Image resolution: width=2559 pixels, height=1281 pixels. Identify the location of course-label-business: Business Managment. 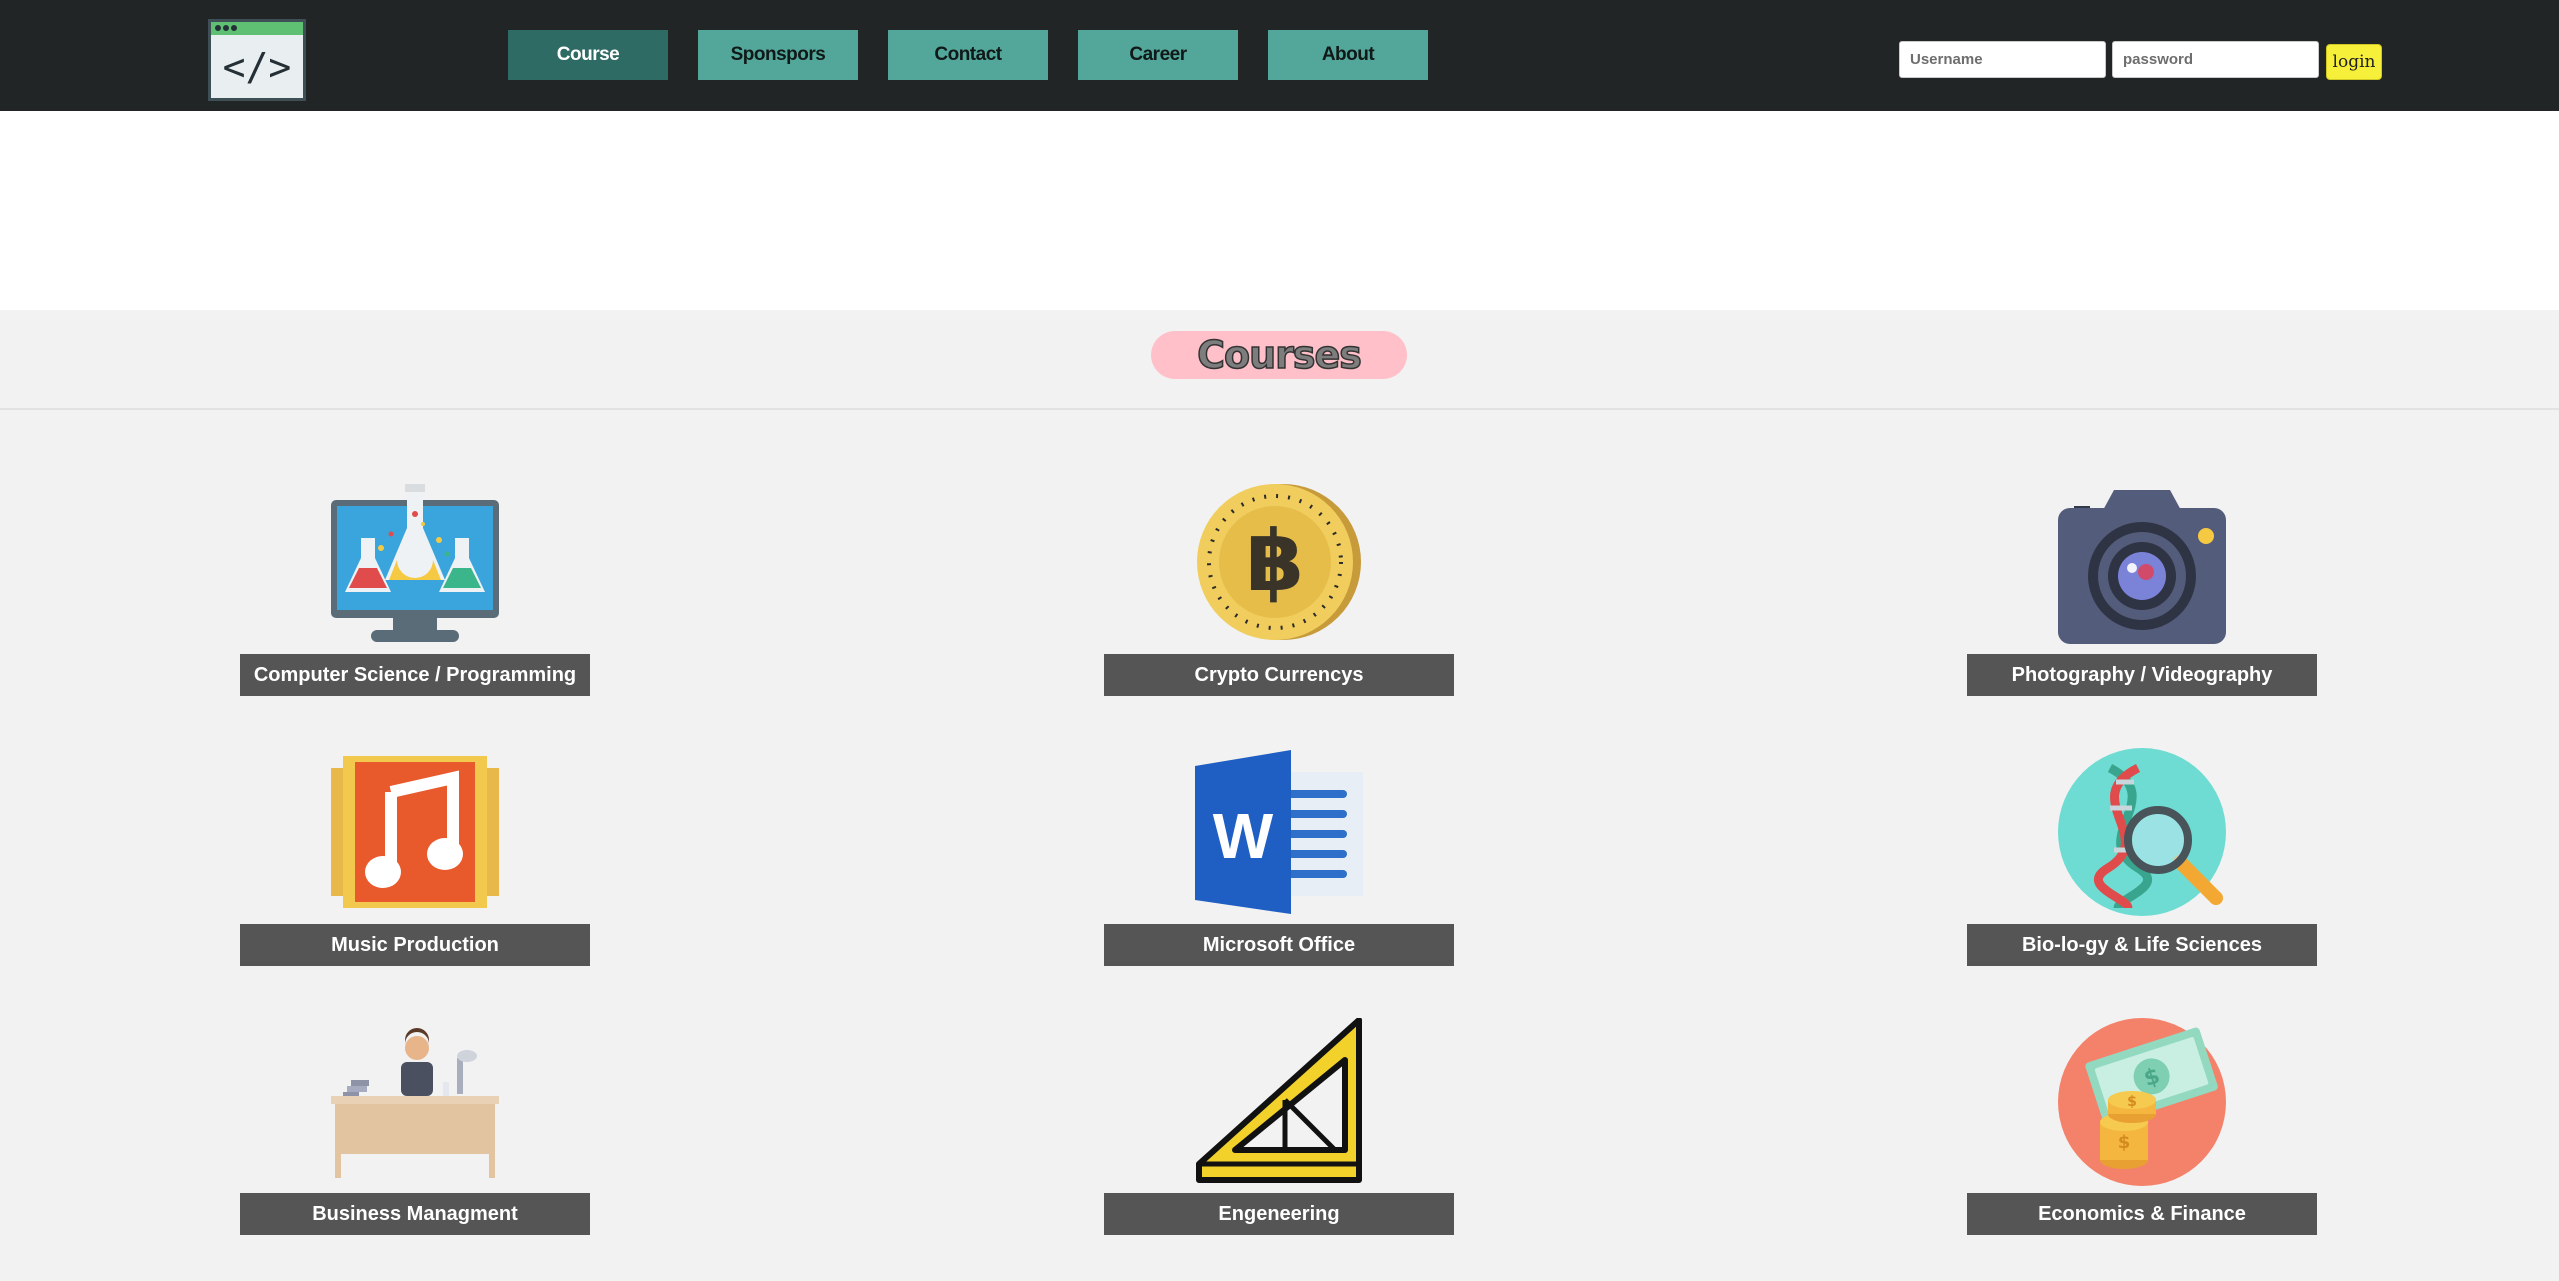
(415, 1214).